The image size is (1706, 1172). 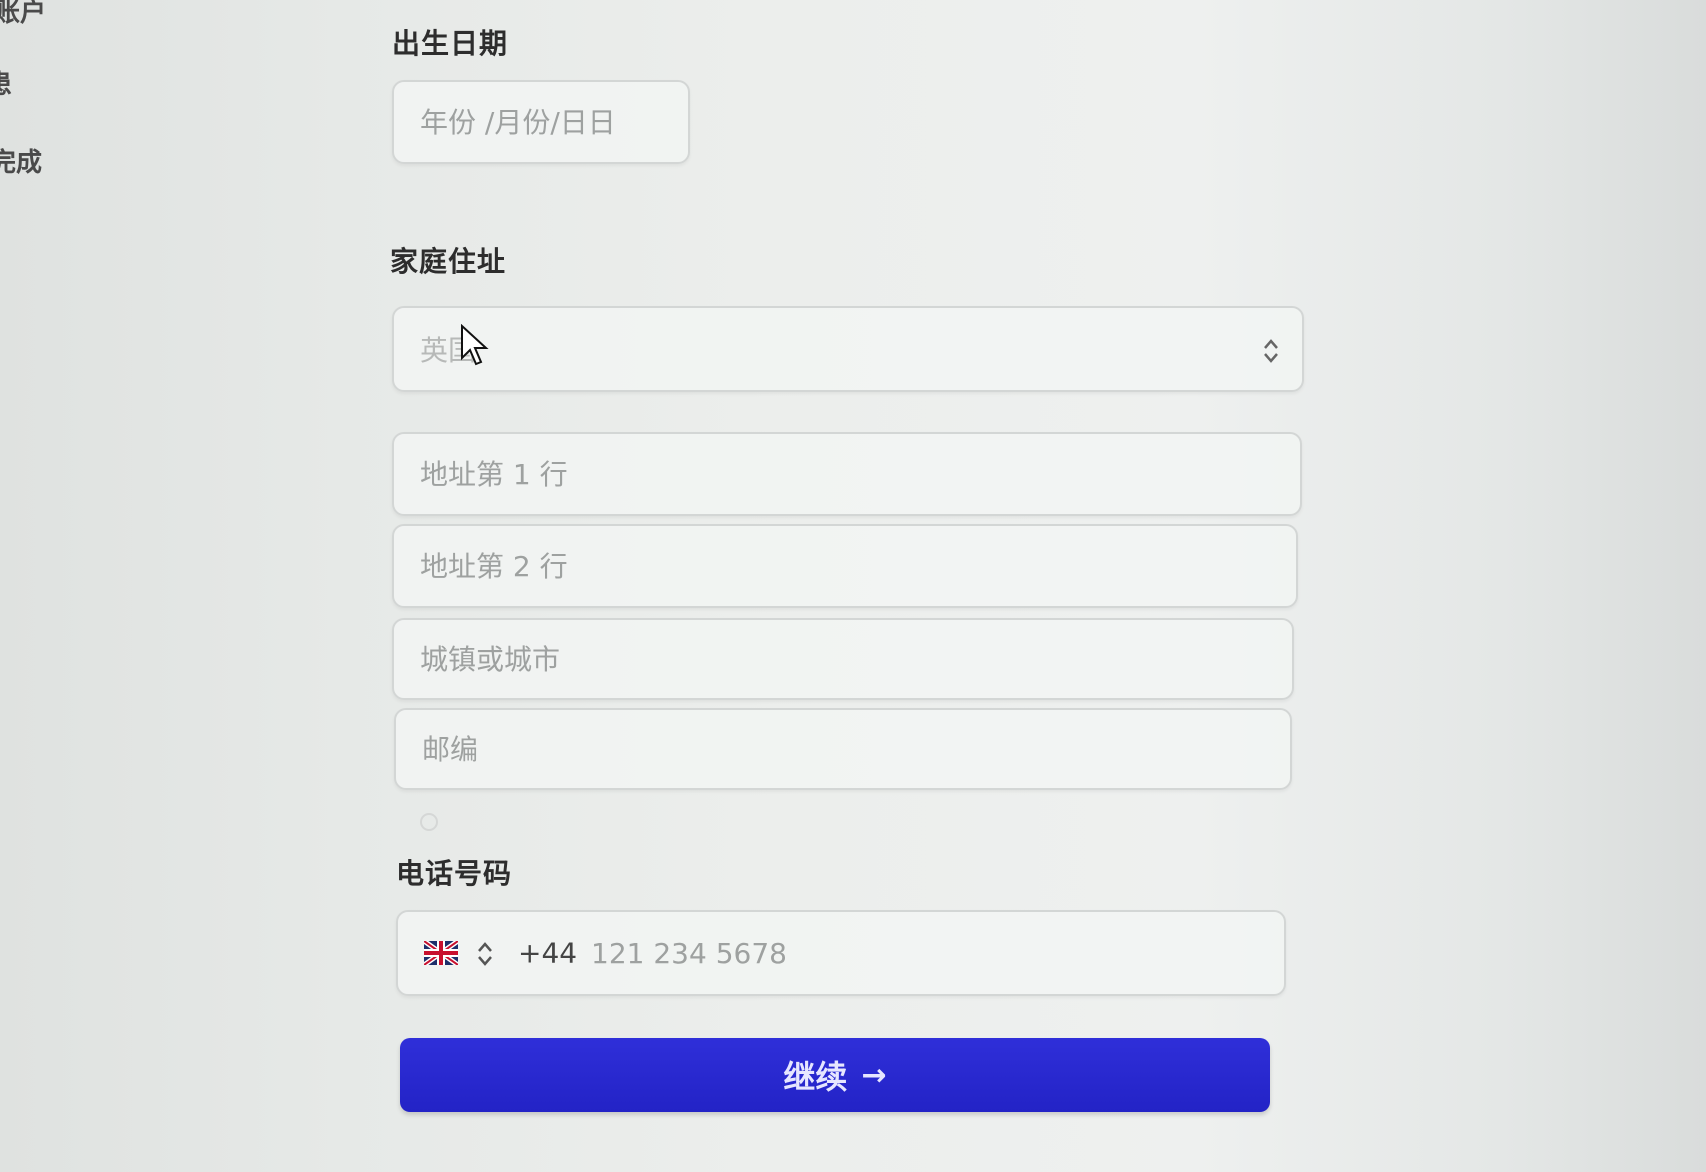 I want to click on city-input, so click(x=843, y=659).